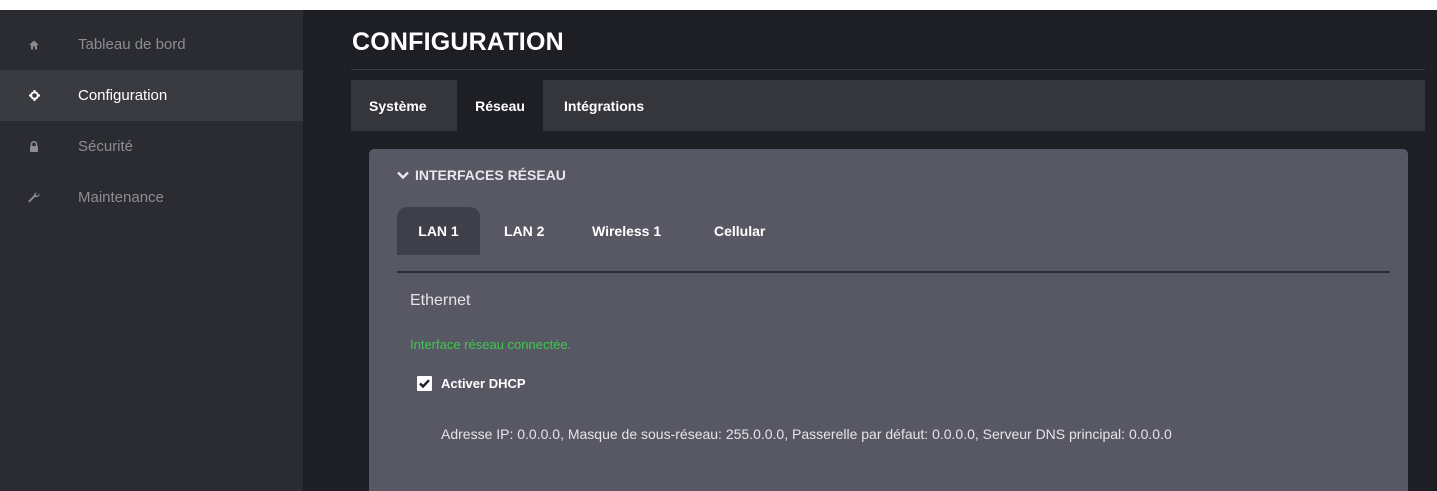  What do you see at coordinates (491, 344) in the screenshot?
I see `interface-status: Interface réseau connectée.` at bounding box center [491, 344].